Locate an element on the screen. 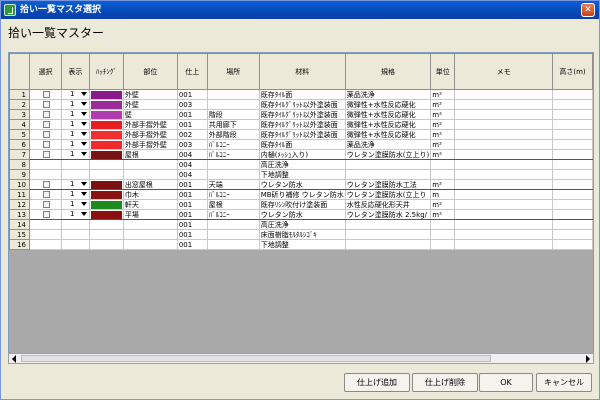  part-cell: 壁 is located at coordinates (150, 114).